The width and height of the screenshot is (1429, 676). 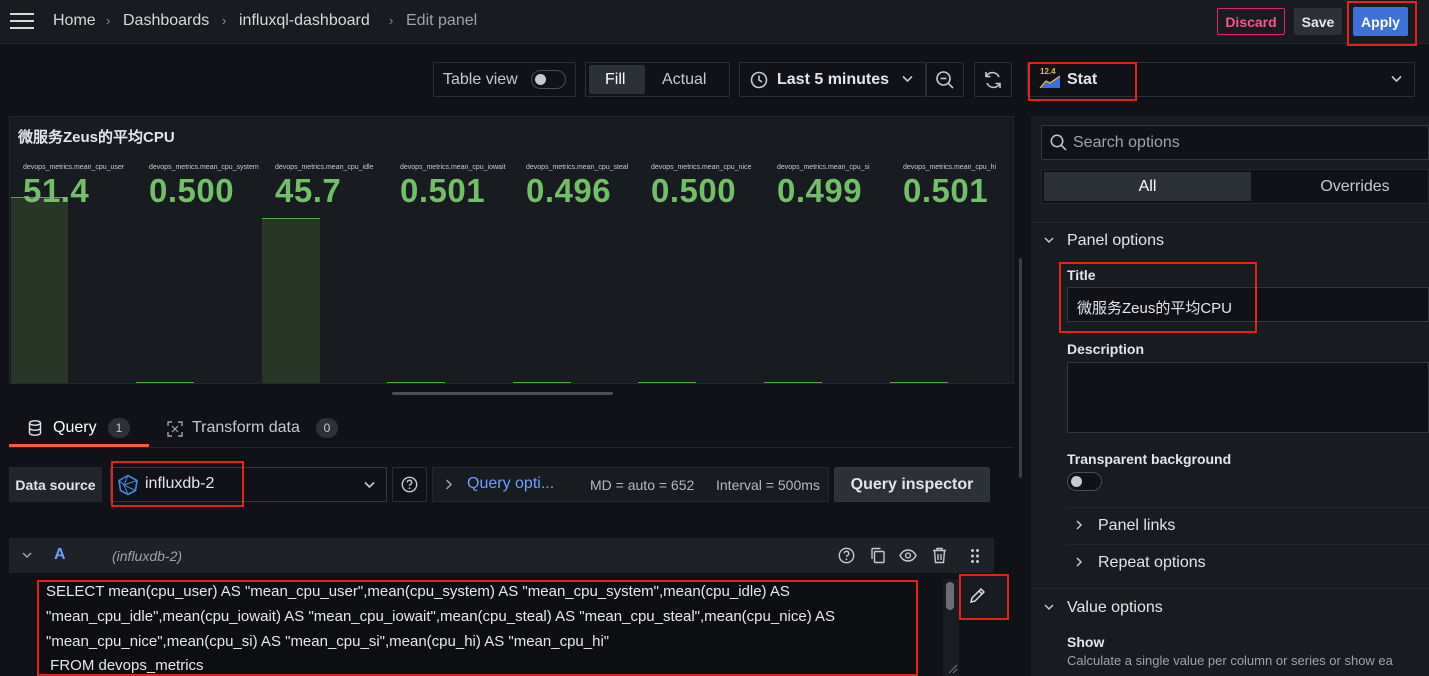 I want to click on pencil-icon, so click(x=977, y=595).